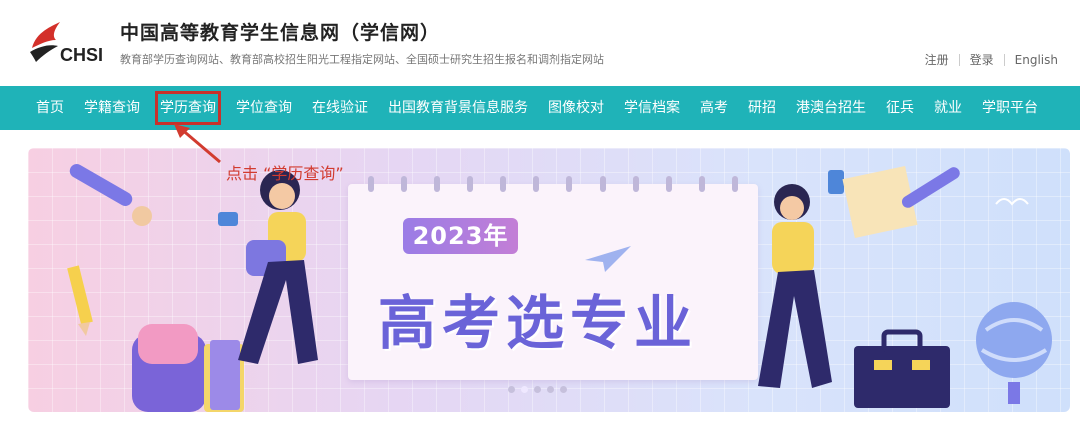 The width and height of the screenshot is (1080, 424). What do you see at coordinates (112, 108) in the screenshot?
I see `nav-enrollment-query: 学籍查询` at bounding box center [112, 108].